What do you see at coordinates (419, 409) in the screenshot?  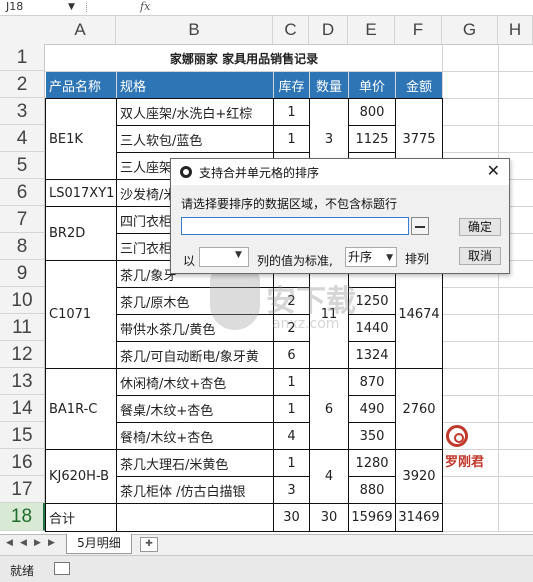 I see `cell-amount: 2760` at bounding box center [419, 409].